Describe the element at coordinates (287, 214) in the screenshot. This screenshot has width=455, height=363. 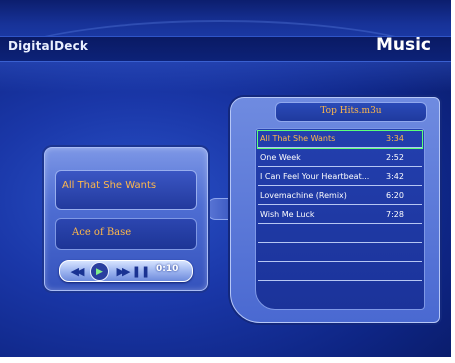
I see `track-name: Wish Me Luck` at that location.